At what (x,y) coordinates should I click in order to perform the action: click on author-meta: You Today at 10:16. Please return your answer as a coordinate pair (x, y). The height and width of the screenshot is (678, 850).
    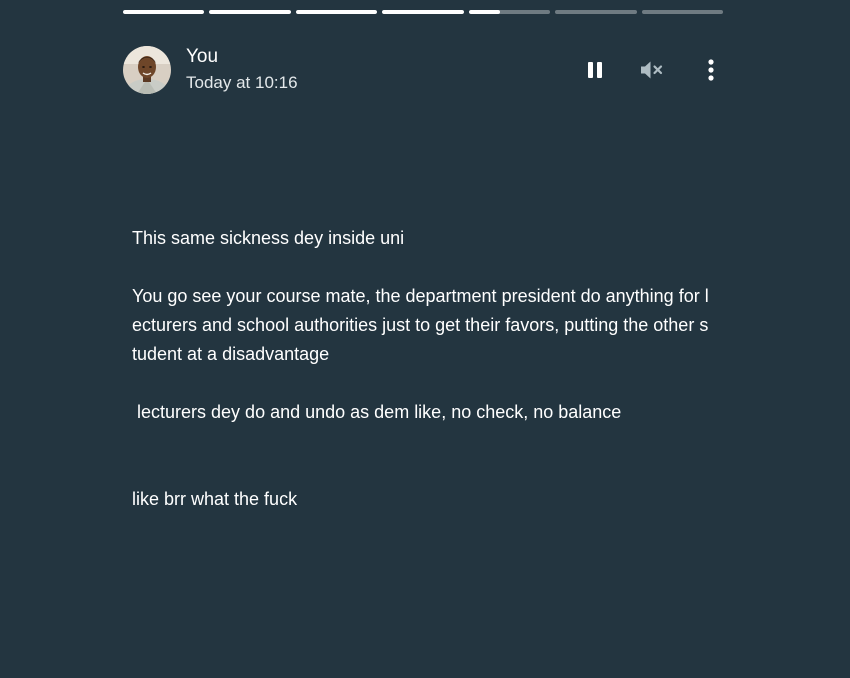
    Looking at the image, I should click on (242, 70).